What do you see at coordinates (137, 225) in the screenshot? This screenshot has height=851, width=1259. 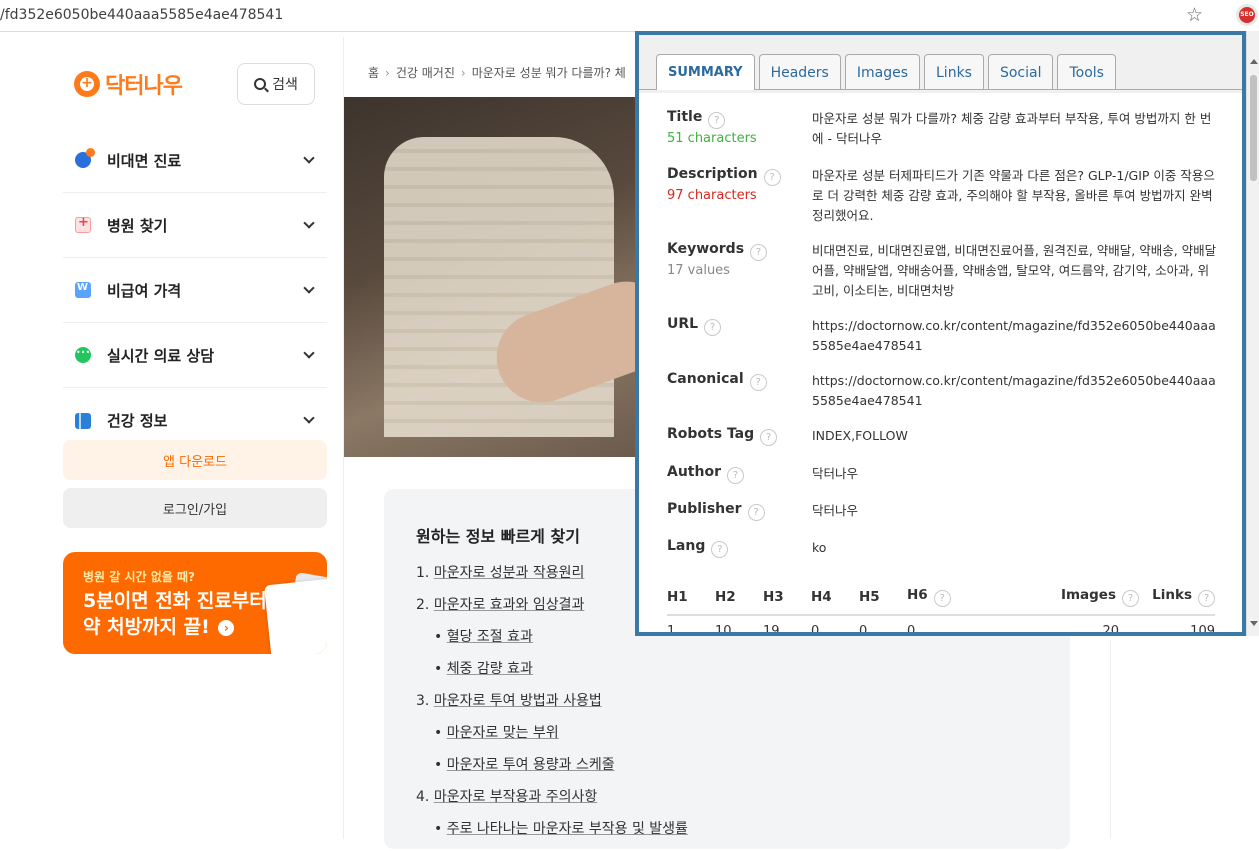 I see `sidebar-item-label: 병원 찾기` at bounding box center [137, 225].